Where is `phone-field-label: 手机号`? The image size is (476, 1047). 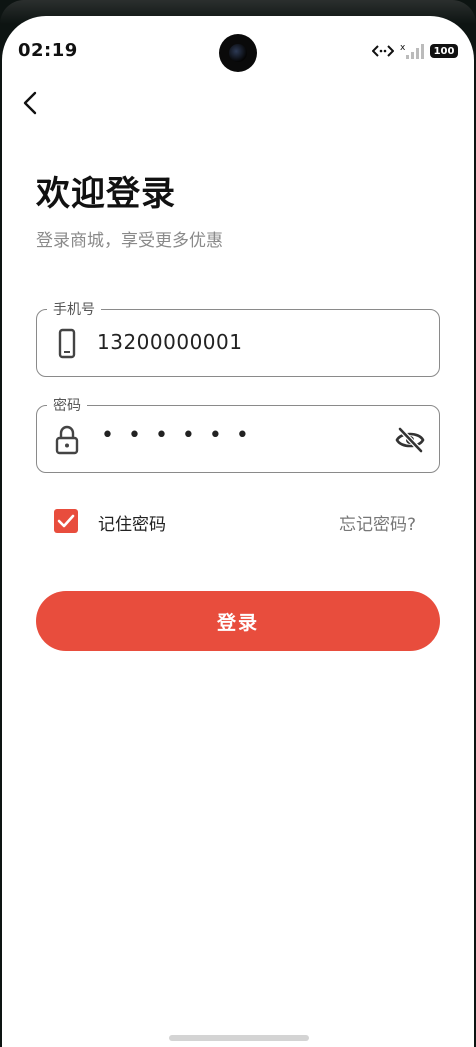 phone-field-label: 手机号 is located at coordinates (74, 309).